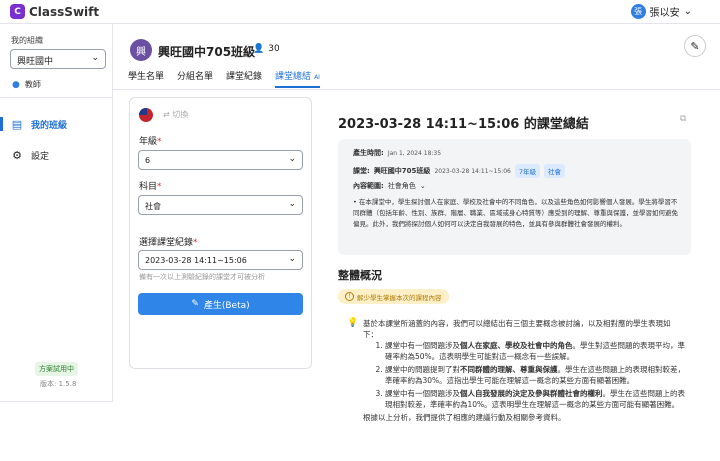 Image resolution: width=720 pixels, height=461 pixels. What do you see at coordinates (638, 11) in the screenshot?
I see `avatar: 張` at bounding box center [638, 11].